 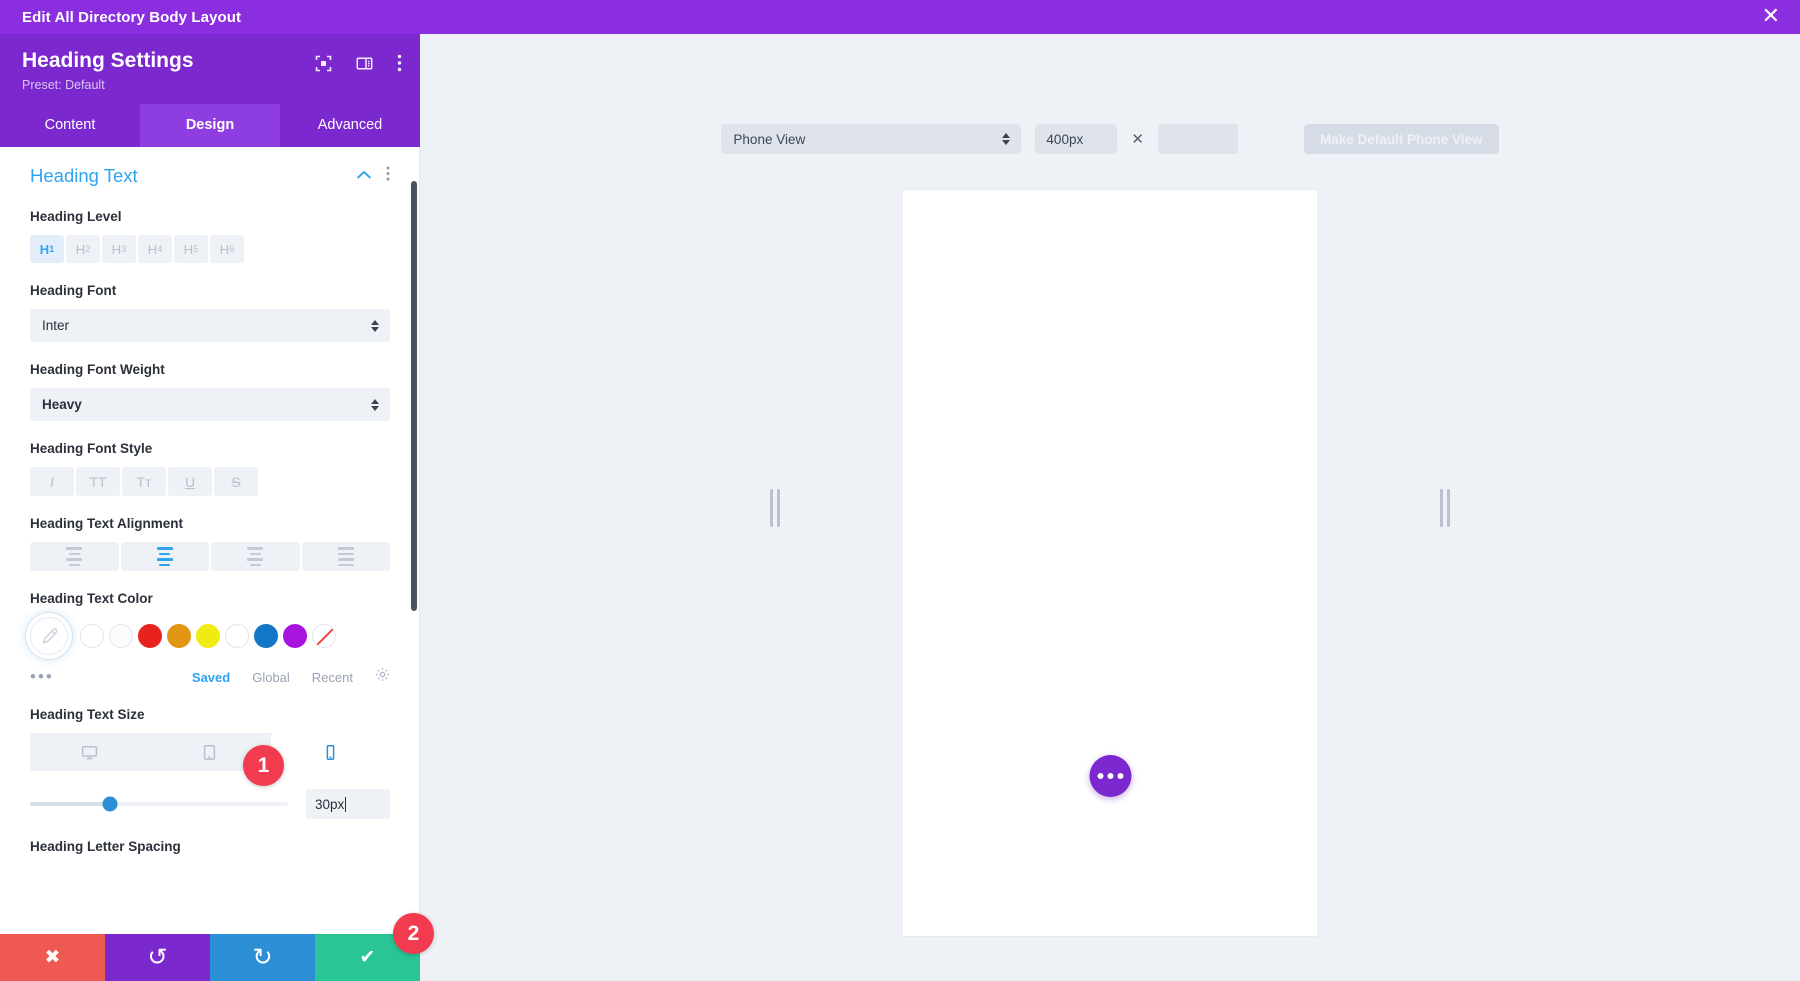 I want to click on heading-level-h3: H3, so click(x=119, y=249).